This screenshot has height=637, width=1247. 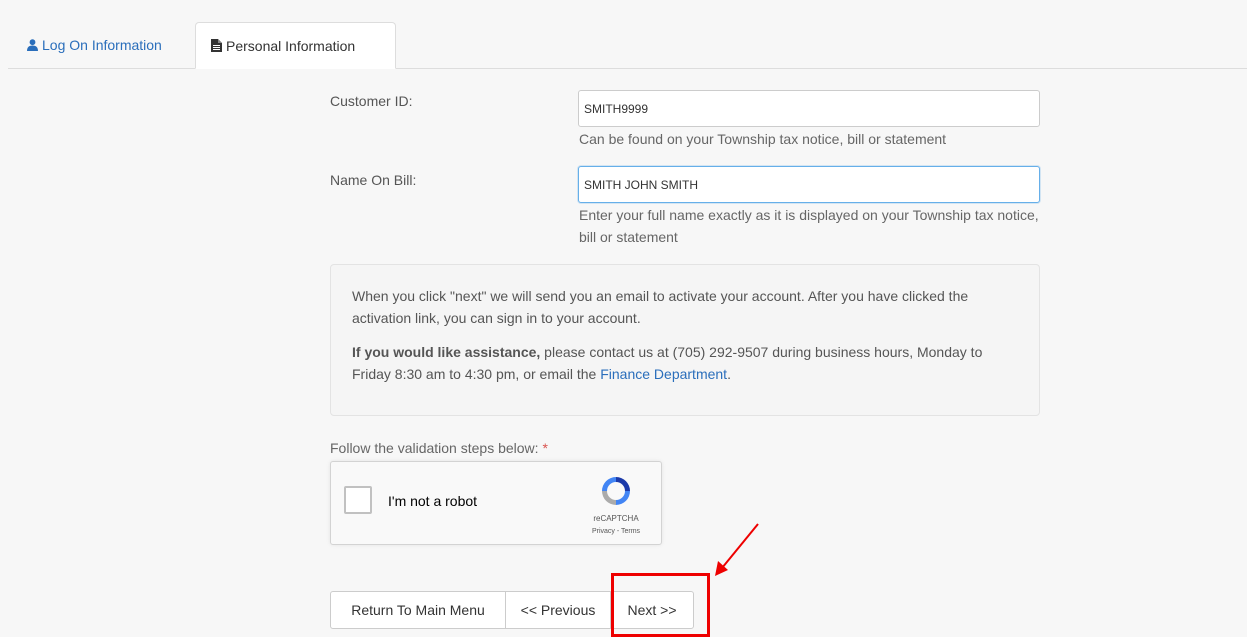 I want to click on customer-id-input: SMITH9999, so click(x=809, y=108).